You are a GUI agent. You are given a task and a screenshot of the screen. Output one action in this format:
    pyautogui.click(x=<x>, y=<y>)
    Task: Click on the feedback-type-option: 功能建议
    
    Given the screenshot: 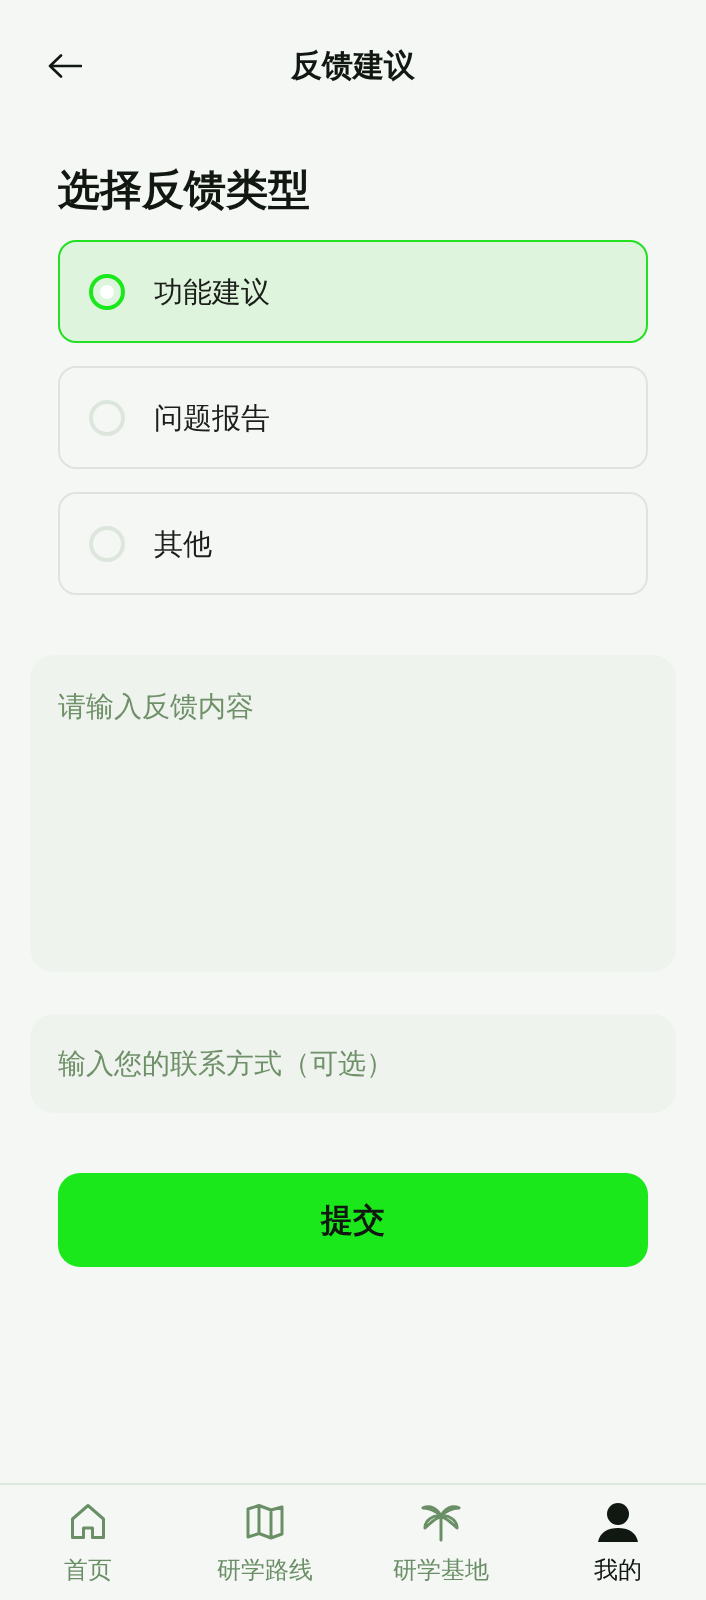 What is the action you would take?
    pyautogui.click(x=353, y=291)
    